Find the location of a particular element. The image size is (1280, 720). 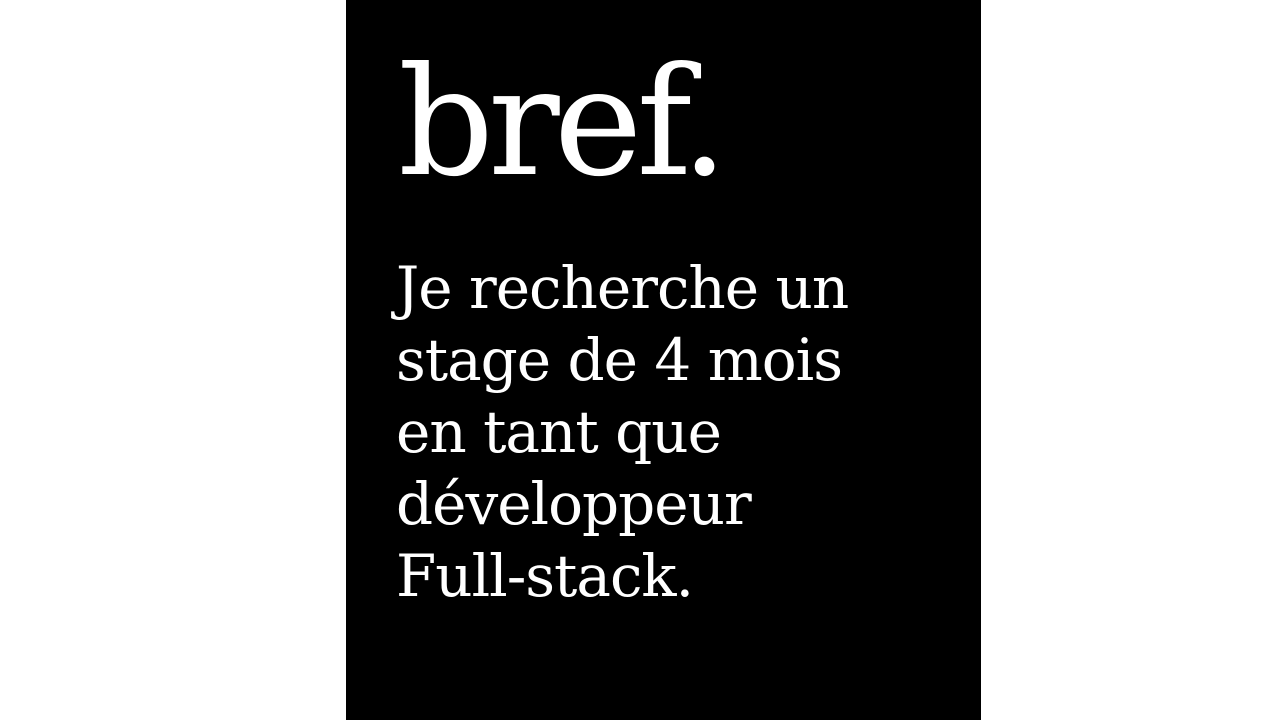

message-line: développeur is located at coordinates (574, 504).